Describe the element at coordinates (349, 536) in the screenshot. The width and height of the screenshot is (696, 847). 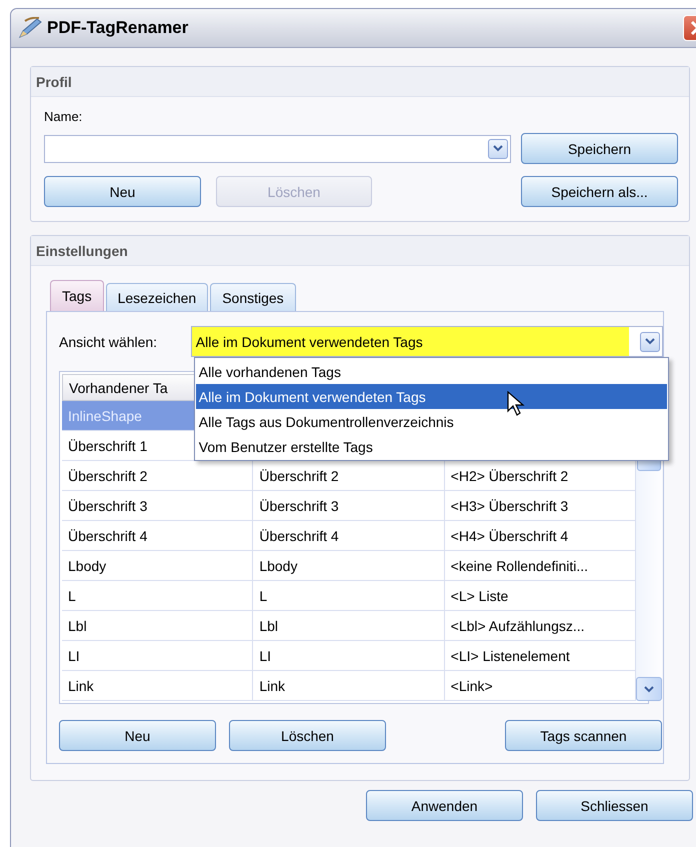
I see `table-row: Überschrift 4 Überschrift 4 <H4> Überschrift 4` at that location.